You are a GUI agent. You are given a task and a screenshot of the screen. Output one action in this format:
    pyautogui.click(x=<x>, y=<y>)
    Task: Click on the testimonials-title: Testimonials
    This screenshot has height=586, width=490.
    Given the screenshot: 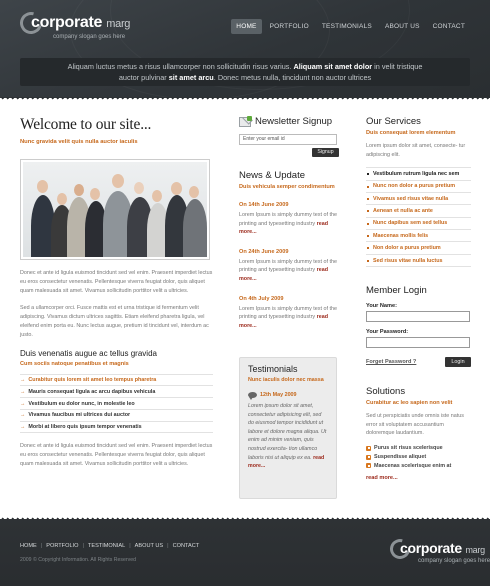 What is the action you would take?
    pyautogui.click(x=273, y=369)
    